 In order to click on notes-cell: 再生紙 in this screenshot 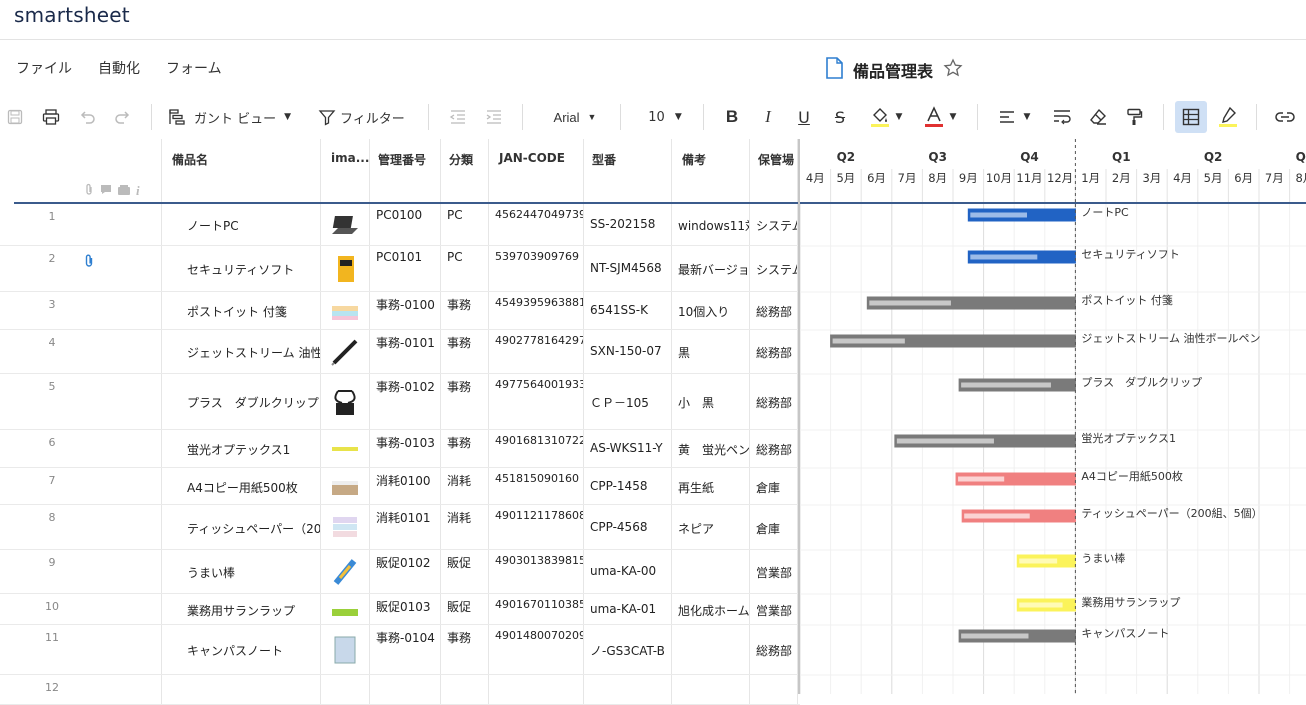, I will do `click(711, 486)`.